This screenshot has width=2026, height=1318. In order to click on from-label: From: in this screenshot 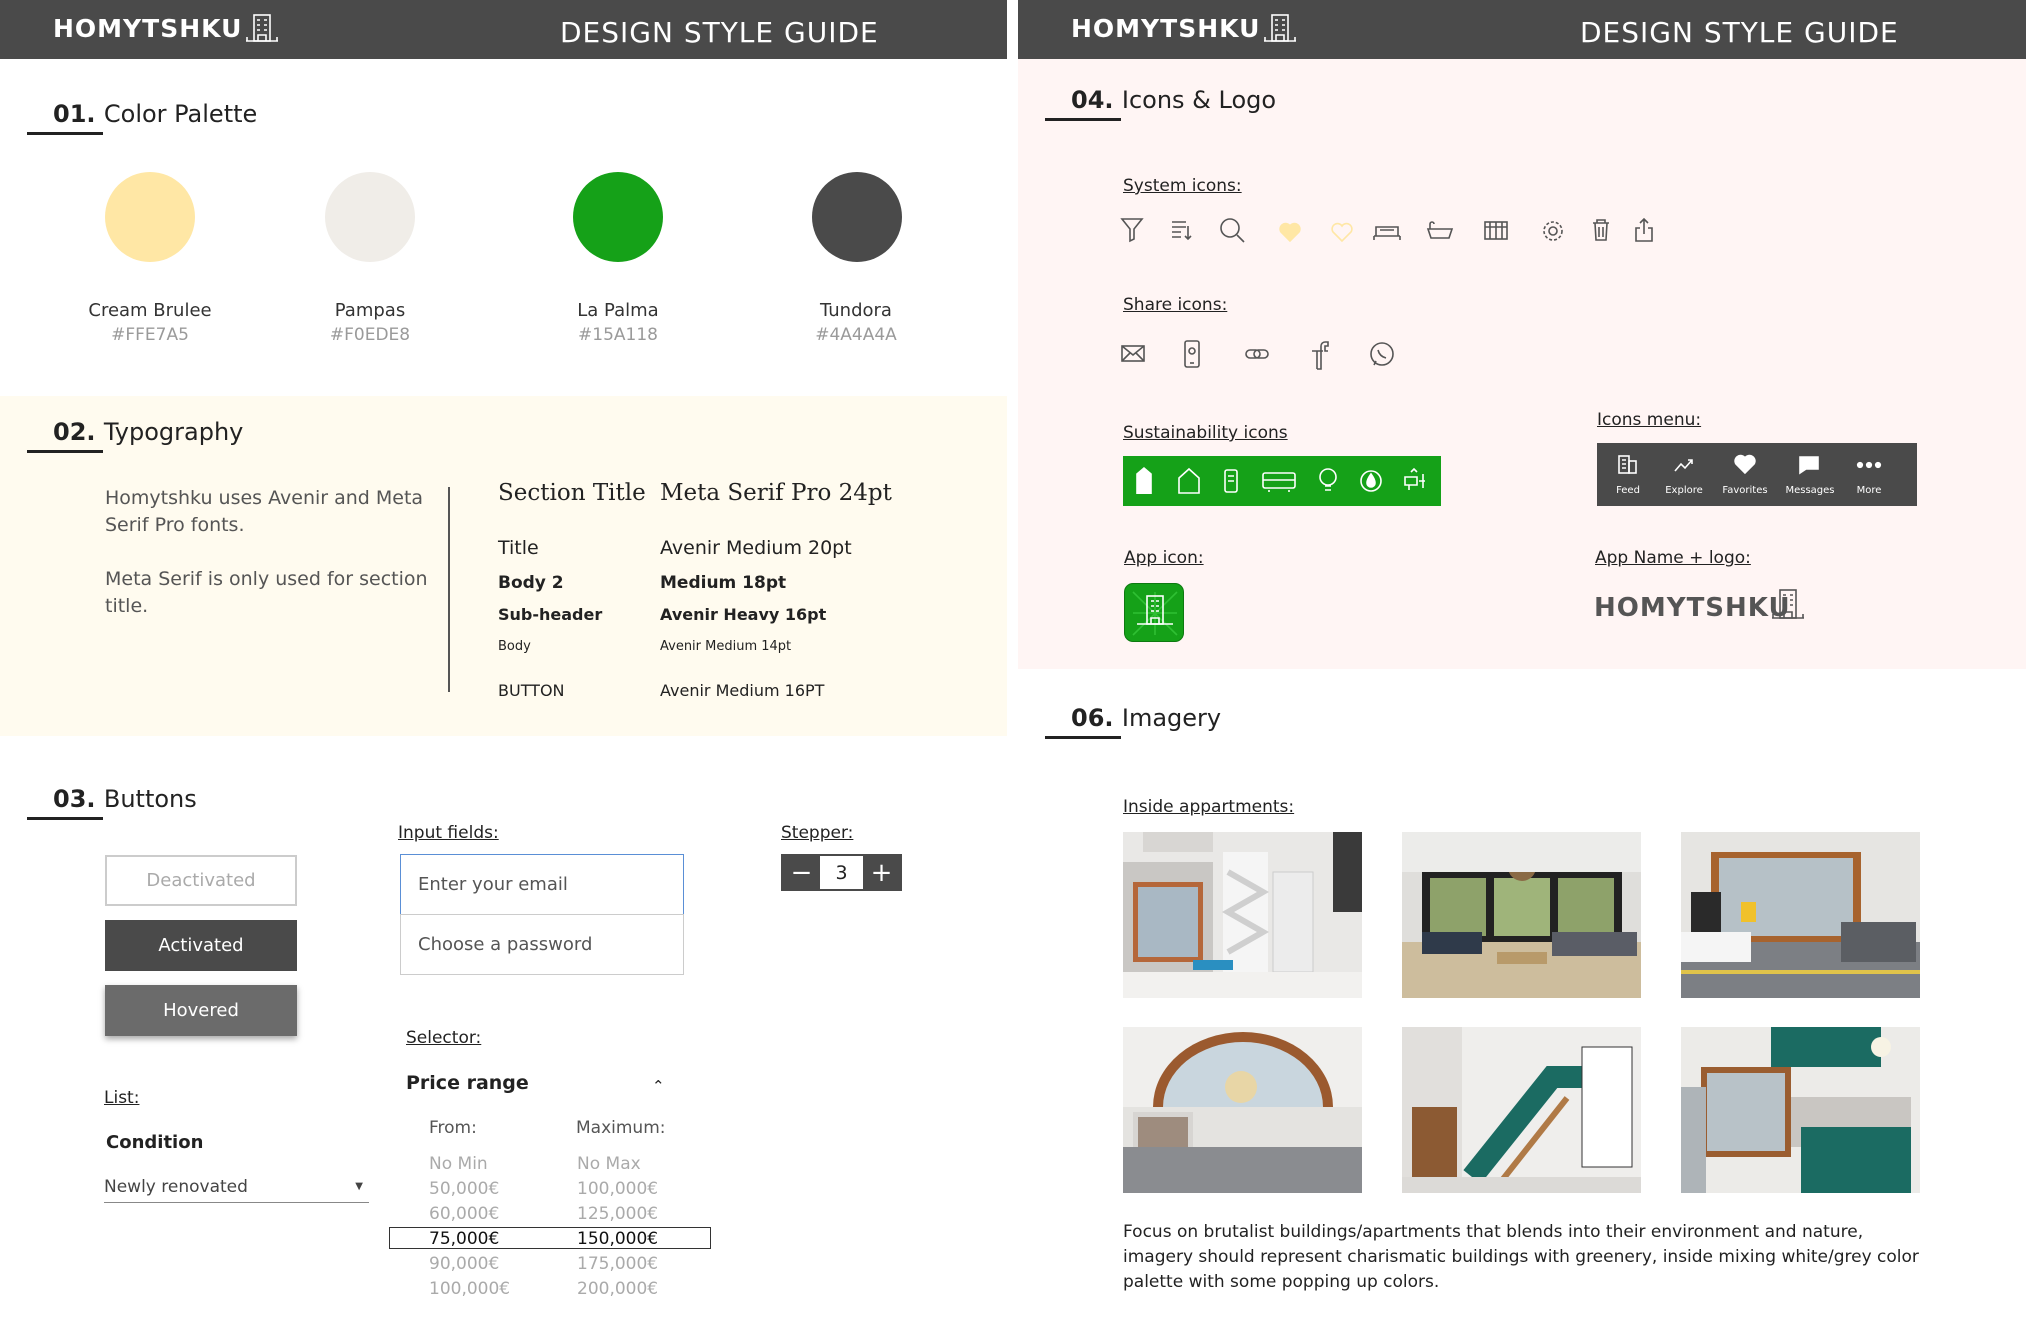, I will do `click(453, 1128)`.